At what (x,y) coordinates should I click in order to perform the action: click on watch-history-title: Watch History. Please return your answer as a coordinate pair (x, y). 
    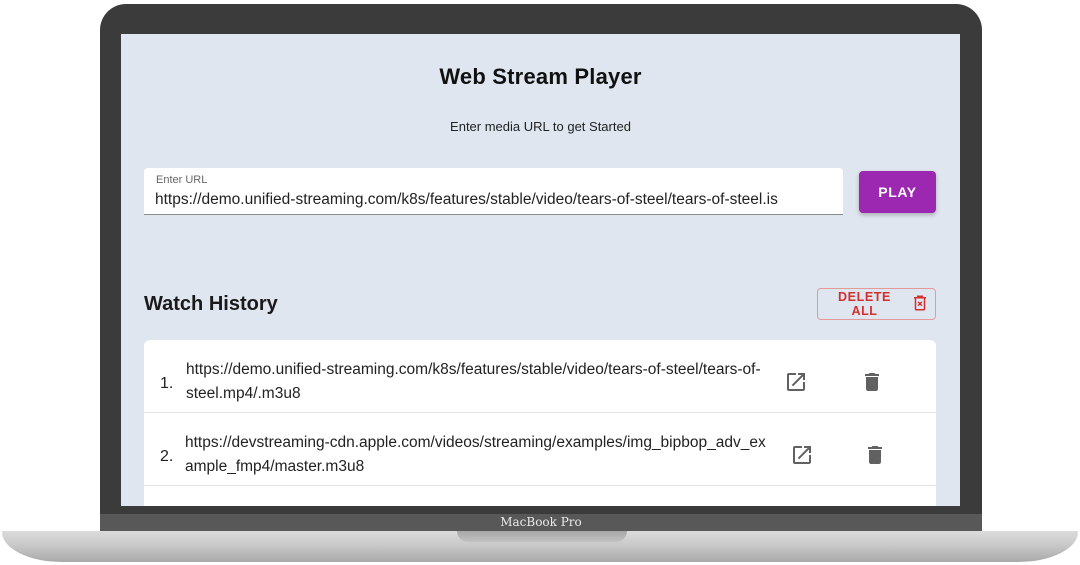
    Looking at the image, I should click on (211, 304).